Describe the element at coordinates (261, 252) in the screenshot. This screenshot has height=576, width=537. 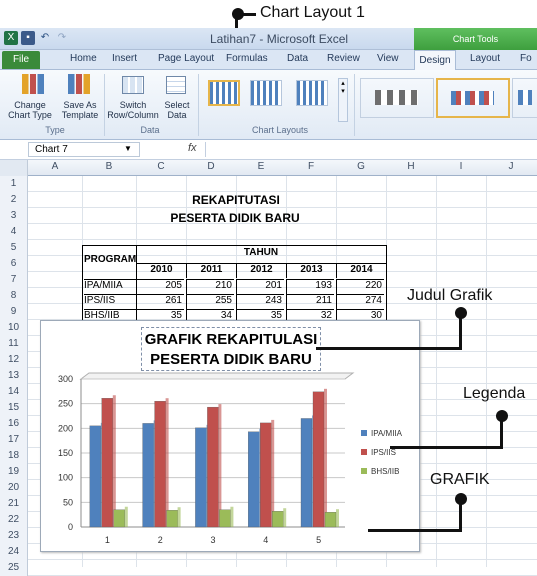
I see `table-header-tahun: TAHUN` at that location.